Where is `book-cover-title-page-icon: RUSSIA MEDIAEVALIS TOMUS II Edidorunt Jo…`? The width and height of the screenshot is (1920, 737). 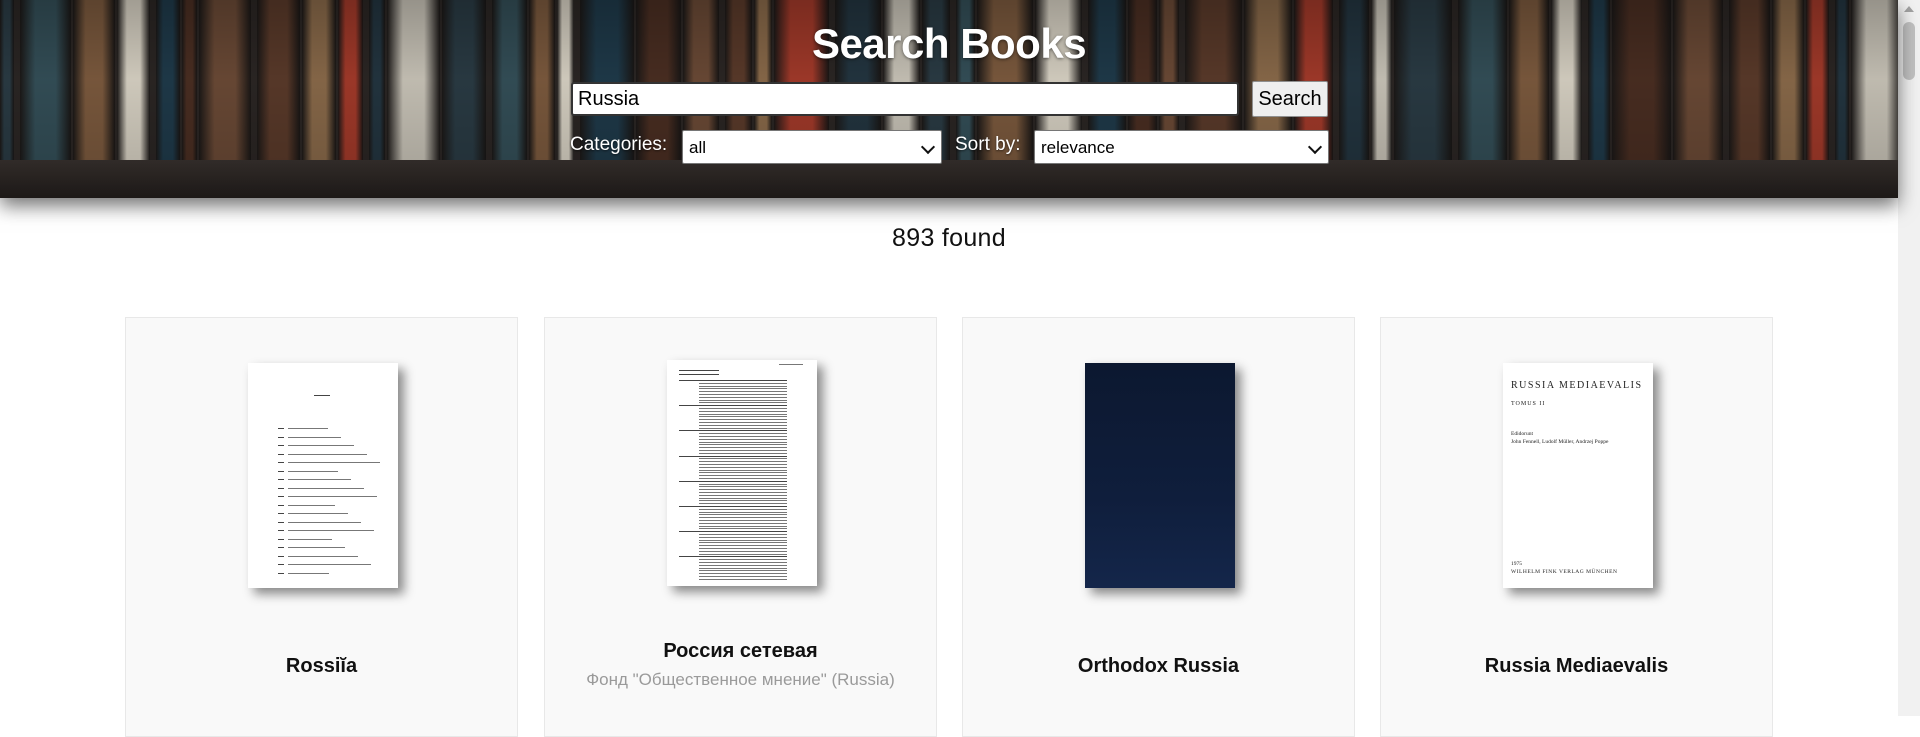 book-cover-title-page-icon: RUSSIA MEDIAEVALIS TOMUS II Edidorunt Jo… is located at coordinates (1578, 475).